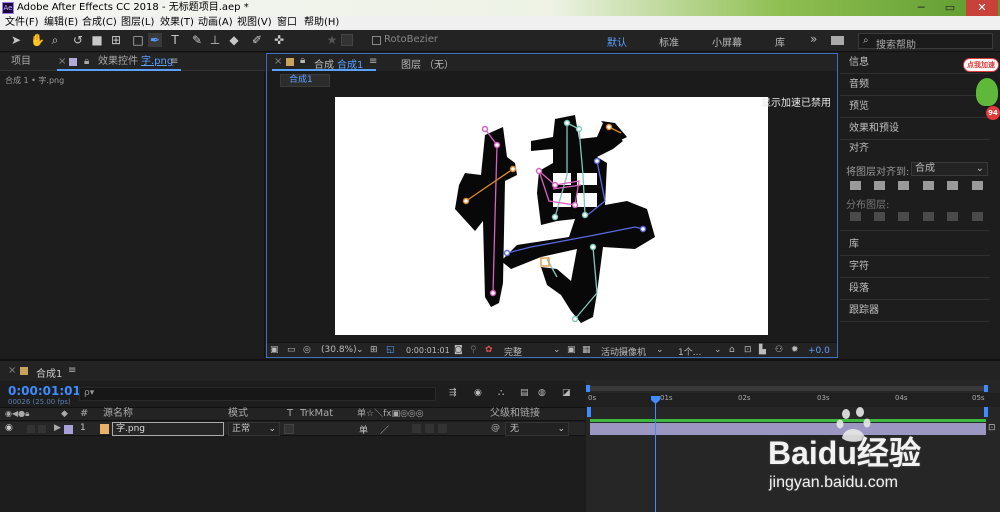 The image size is (1000, 512). What do you see at coordinates (55, 40) in the screenshot?
I see `zoom-tool-icon: ⌕` at bounding box center [55, 40].